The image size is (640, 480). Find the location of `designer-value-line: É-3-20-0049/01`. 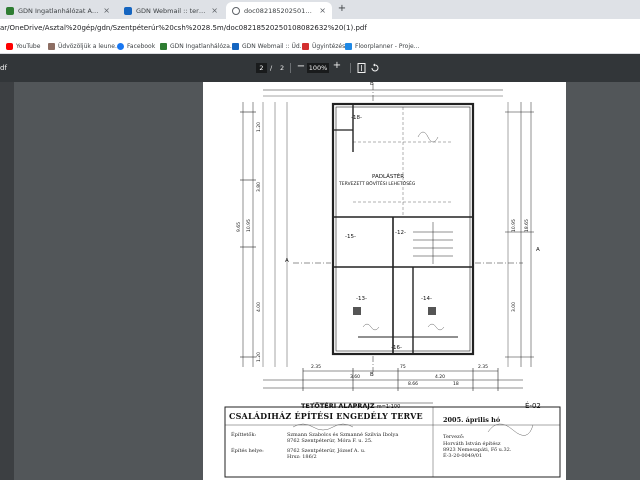

designer-value-line: É-3-20-0049/01 is located at coordinates (463, 456).